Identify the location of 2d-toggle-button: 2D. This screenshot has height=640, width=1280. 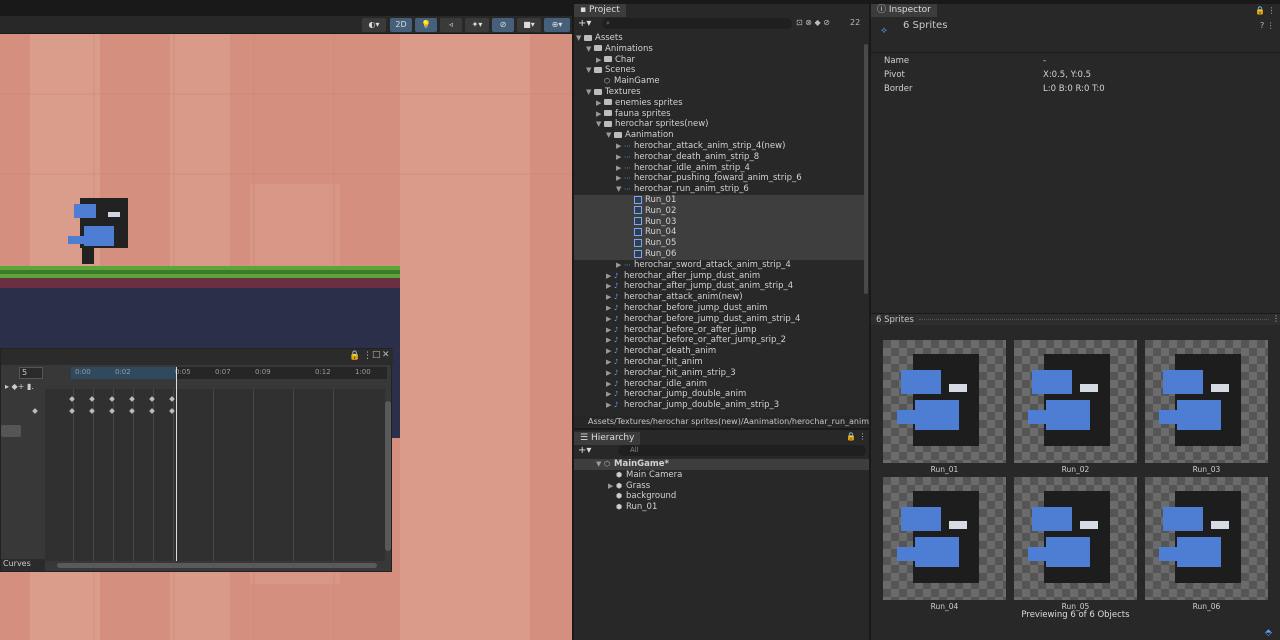
(401, 25).